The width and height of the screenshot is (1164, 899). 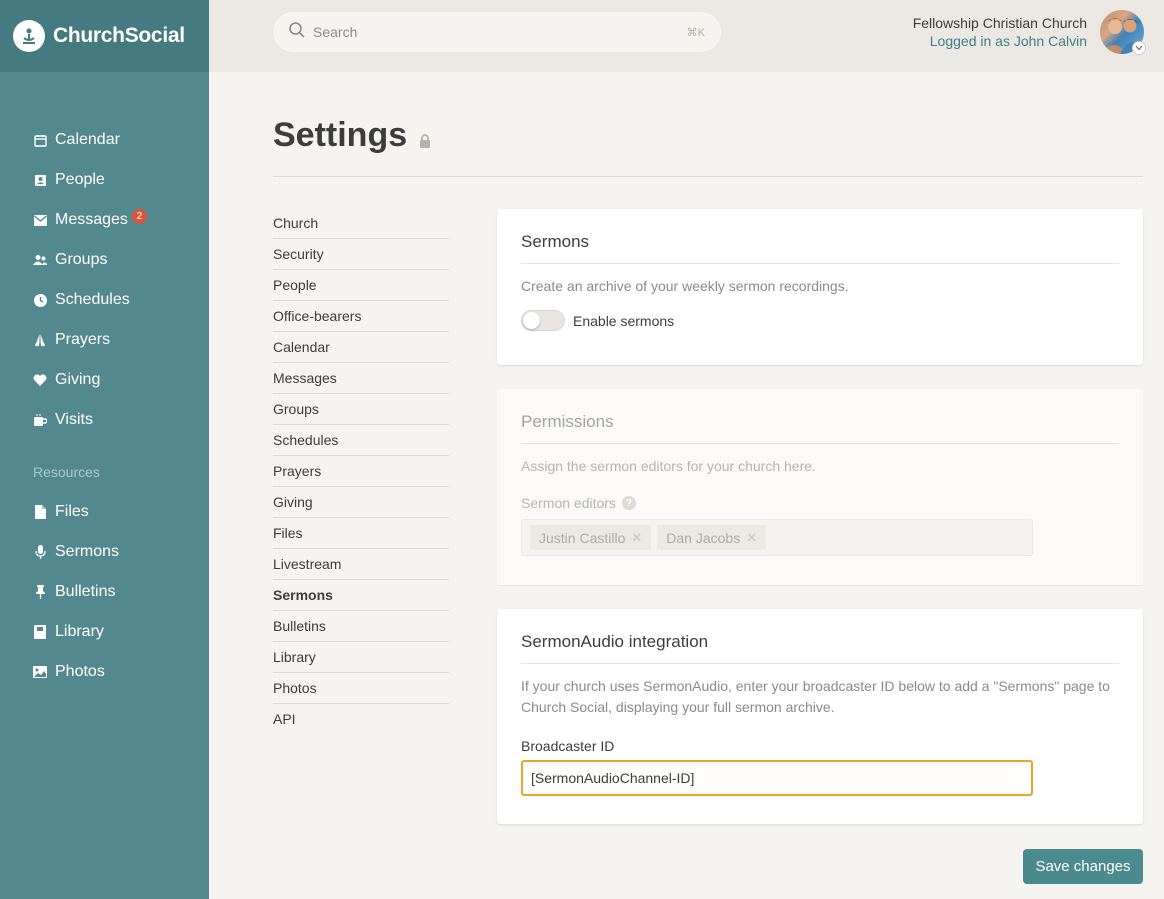 What do you see at coordinates (104, 420) in the screenshot?
I see `sidebar-item-visits: Visits` at bounding box center [104, 420].